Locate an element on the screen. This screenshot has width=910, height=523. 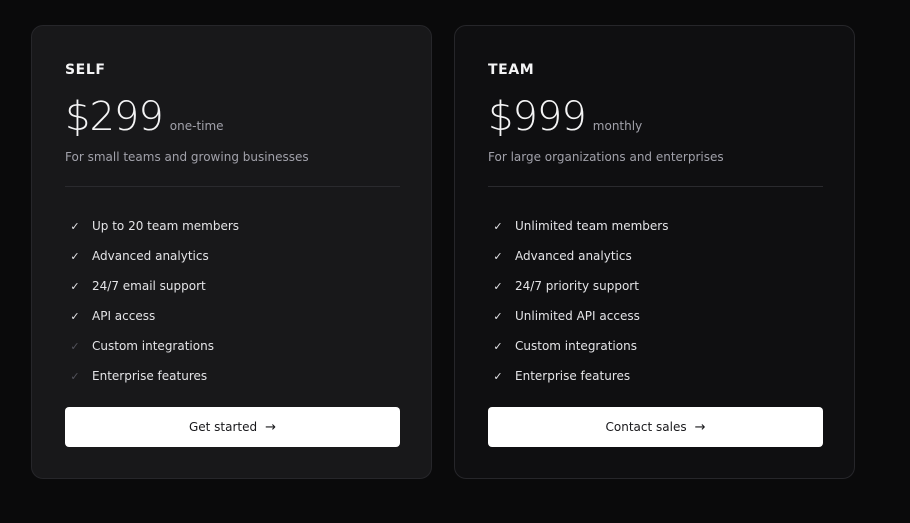
price-row: $999 monthly is located at coordinates (565, 117).